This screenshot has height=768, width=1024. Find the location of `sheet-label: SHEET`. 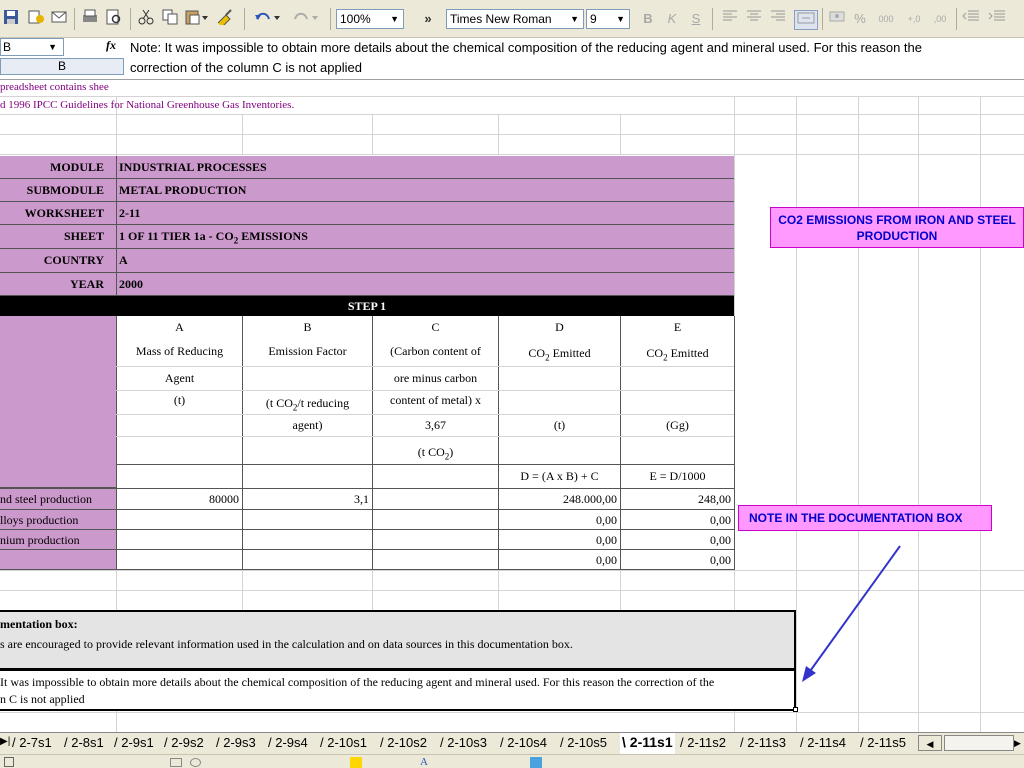

sheet-label: SHEET is located at coordinates (58, 237).